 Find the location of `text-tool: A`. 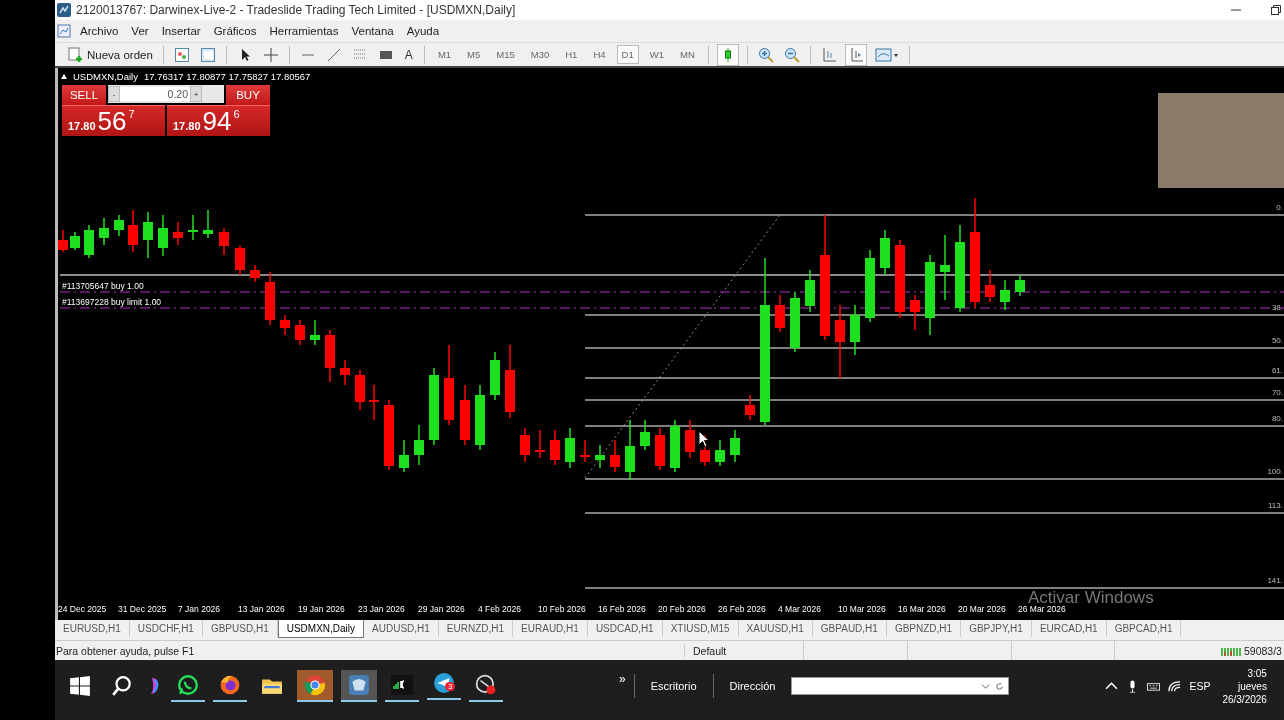

text-tool: A is located at coordinates (408, 54).